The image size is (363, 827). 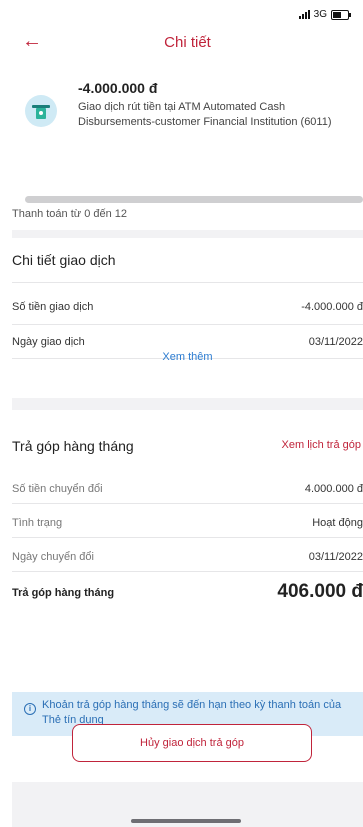 What do you see at coordinates (320, 591) in the screenshot?
I see `monthly-installment-amount: 406.000 đ` at bounding box center [320, 591].